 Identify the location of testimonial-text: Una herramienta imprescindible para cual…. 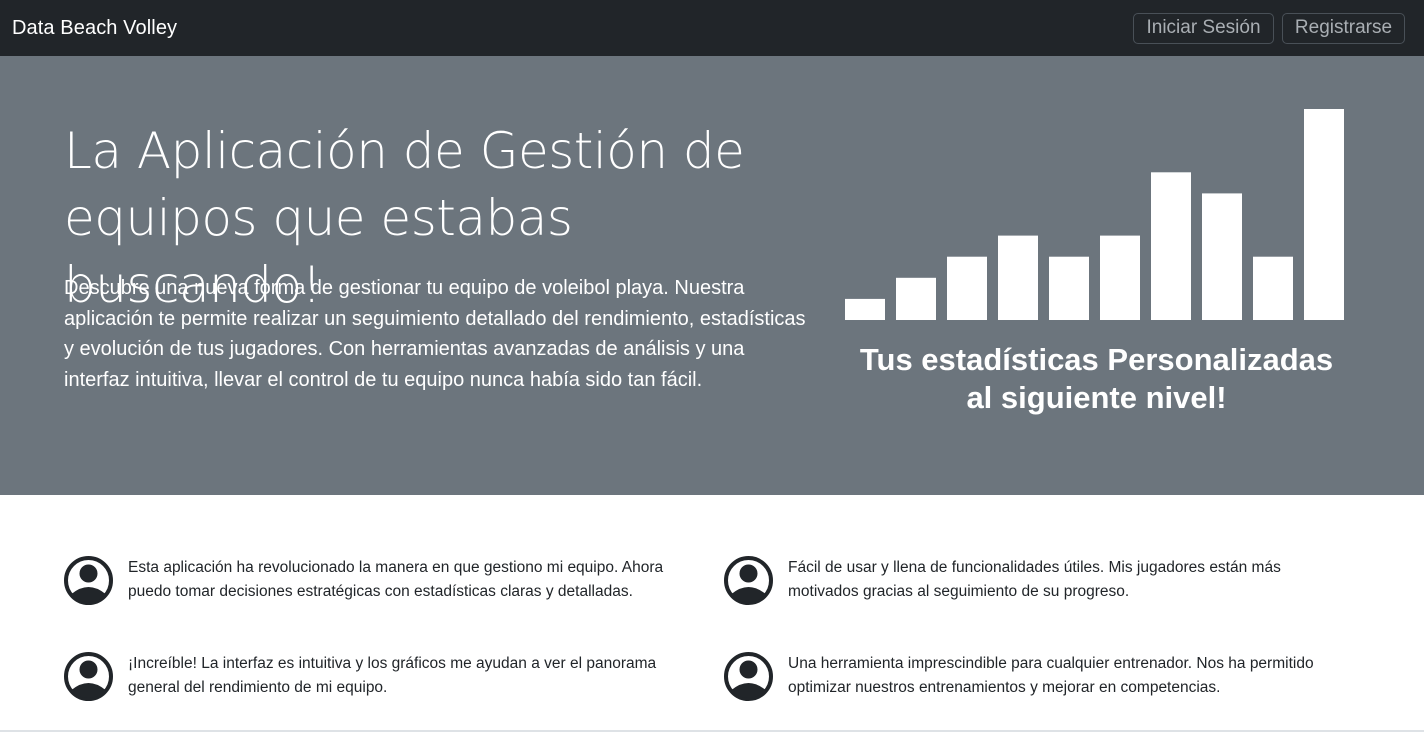
(1051, 675).